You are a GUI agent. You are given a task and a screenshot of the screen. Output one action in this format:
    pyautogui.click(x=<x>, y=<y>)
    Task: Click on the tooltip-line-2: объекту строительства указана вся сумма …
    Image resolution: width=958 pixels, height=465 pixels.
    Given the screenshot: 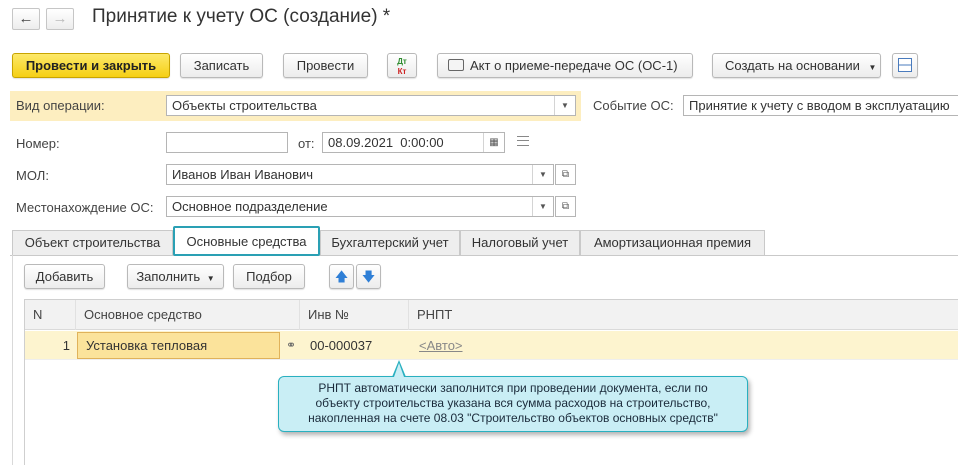 What is the action you would take?
    pyautogui.click(x=513, y=403)
    